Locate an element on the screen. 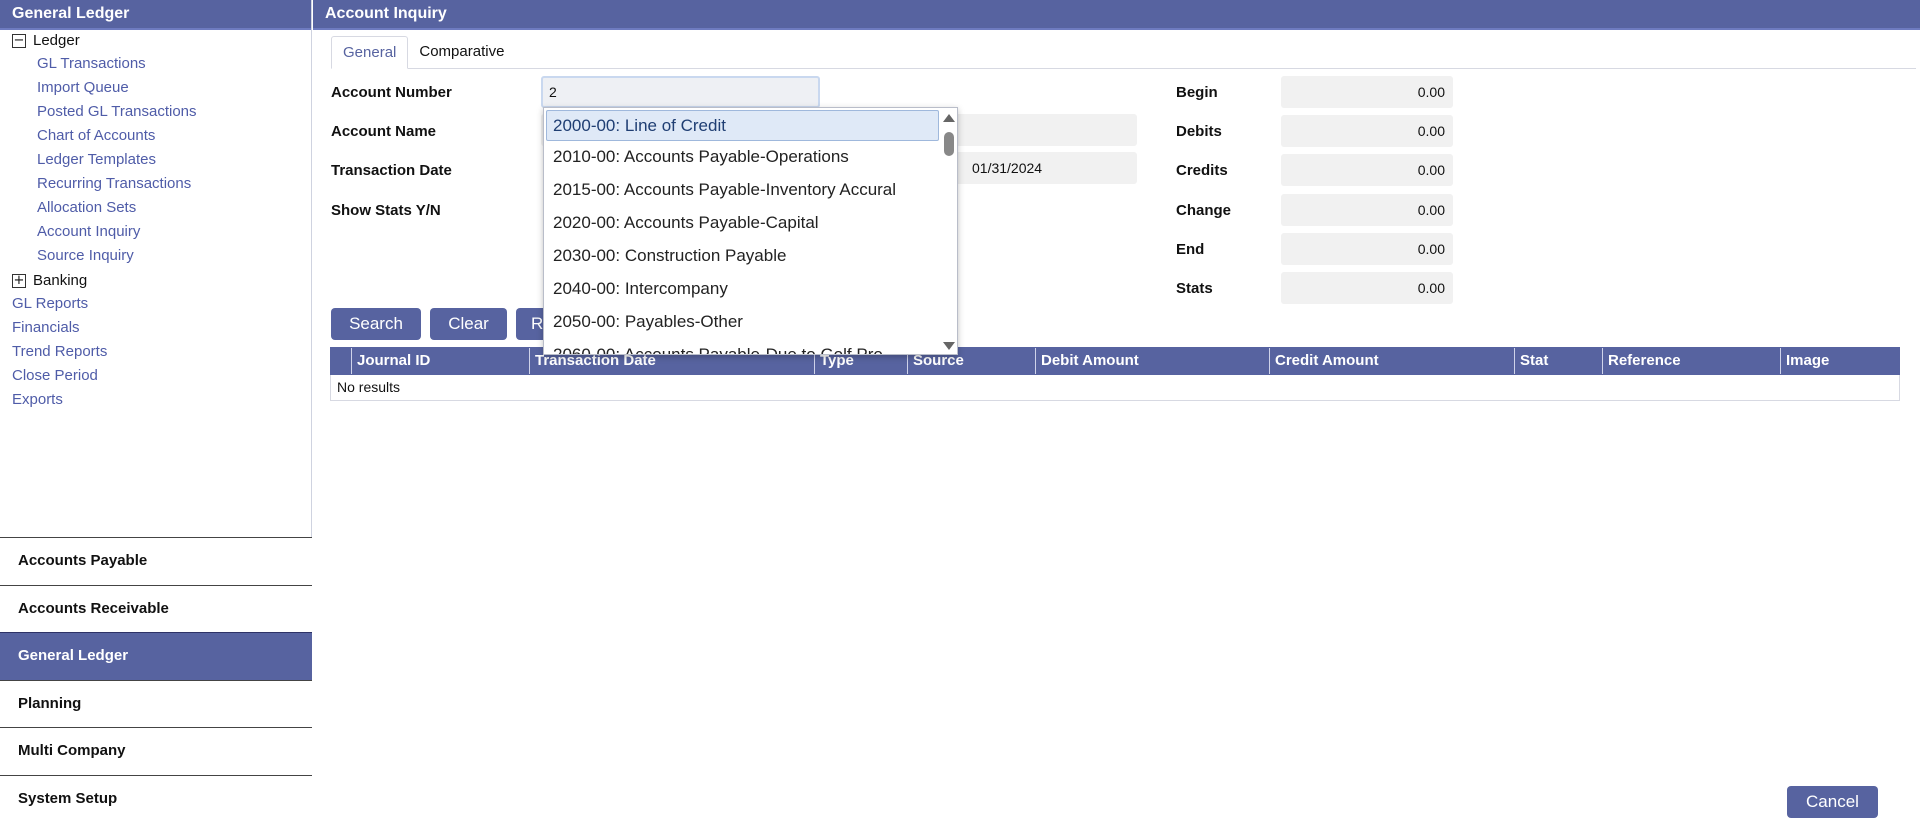  tree-node-banking: + Banking is located at coordinates (49, 280).